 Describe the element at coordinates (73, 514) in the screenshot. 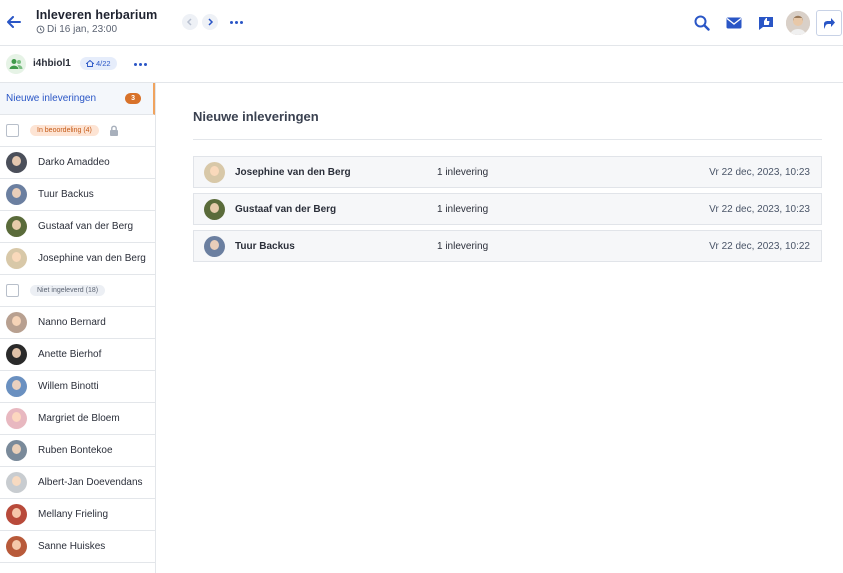

I see `student-name: Mellany Frieling` at that location.